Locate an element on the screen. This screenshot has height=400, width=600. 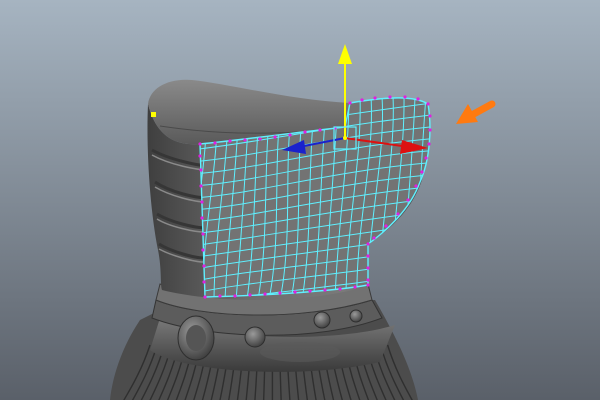
manipulator-pivot is located at coordinates (345, 138).